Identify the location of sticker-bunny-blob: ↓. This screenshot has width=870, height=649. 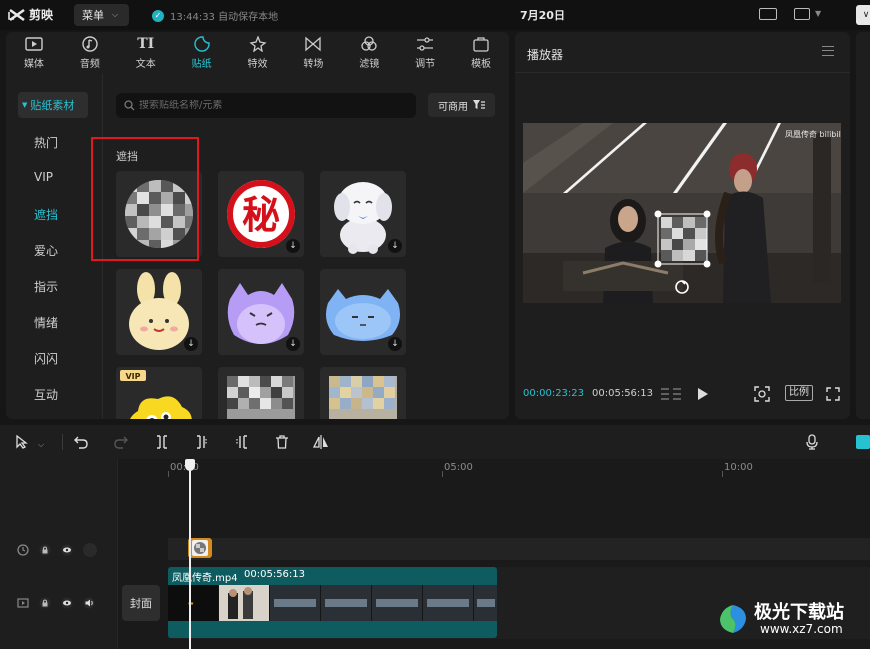
(159, 312).